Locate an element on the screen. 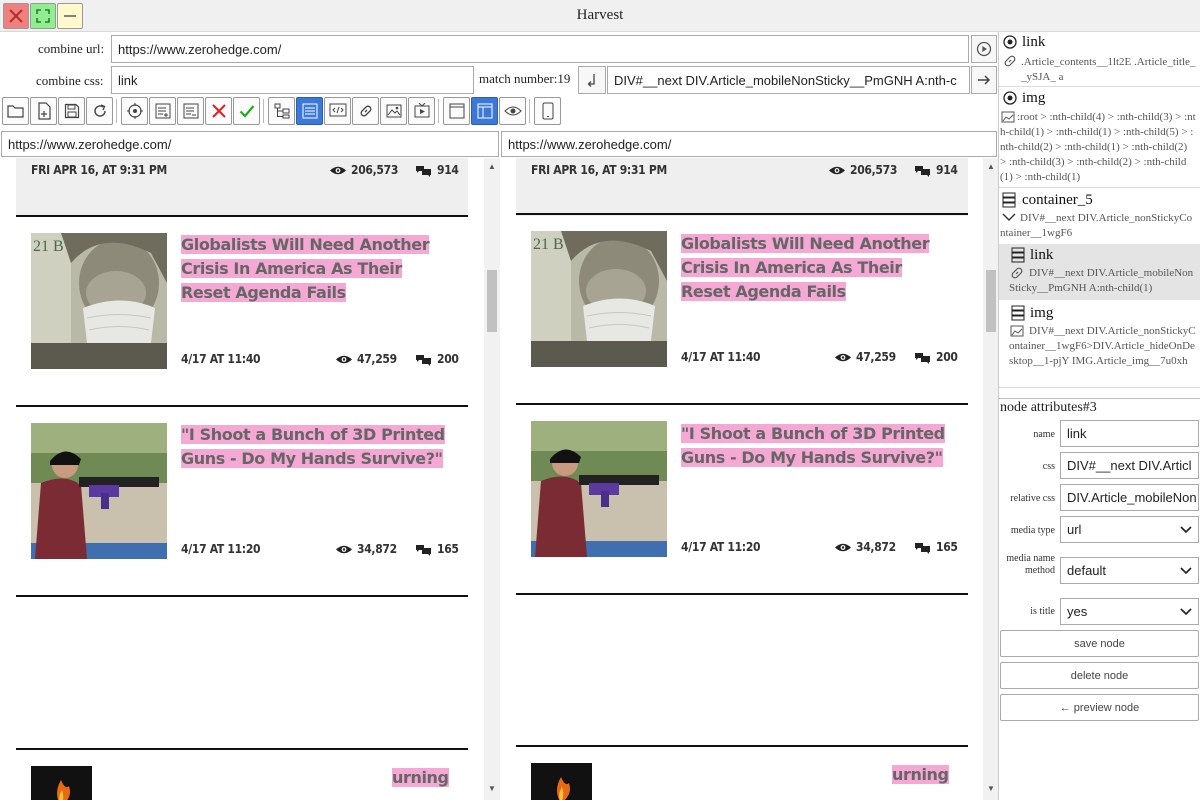 Image resolution: width=1200 pixels, height=800 pixels. play-circle-icon is located at coordinates (984, 49).